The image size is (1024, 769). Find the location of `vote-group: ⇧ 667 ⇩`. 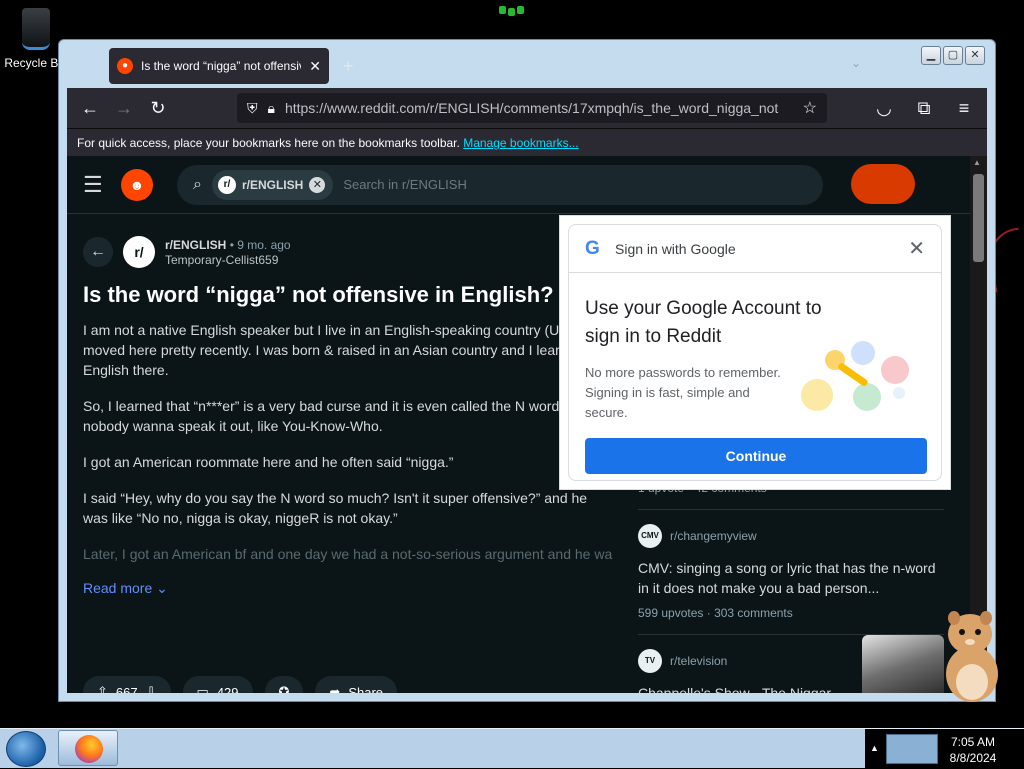

vote-group: ⇧ 667 ⇩ is located at coordinates (127, 684).